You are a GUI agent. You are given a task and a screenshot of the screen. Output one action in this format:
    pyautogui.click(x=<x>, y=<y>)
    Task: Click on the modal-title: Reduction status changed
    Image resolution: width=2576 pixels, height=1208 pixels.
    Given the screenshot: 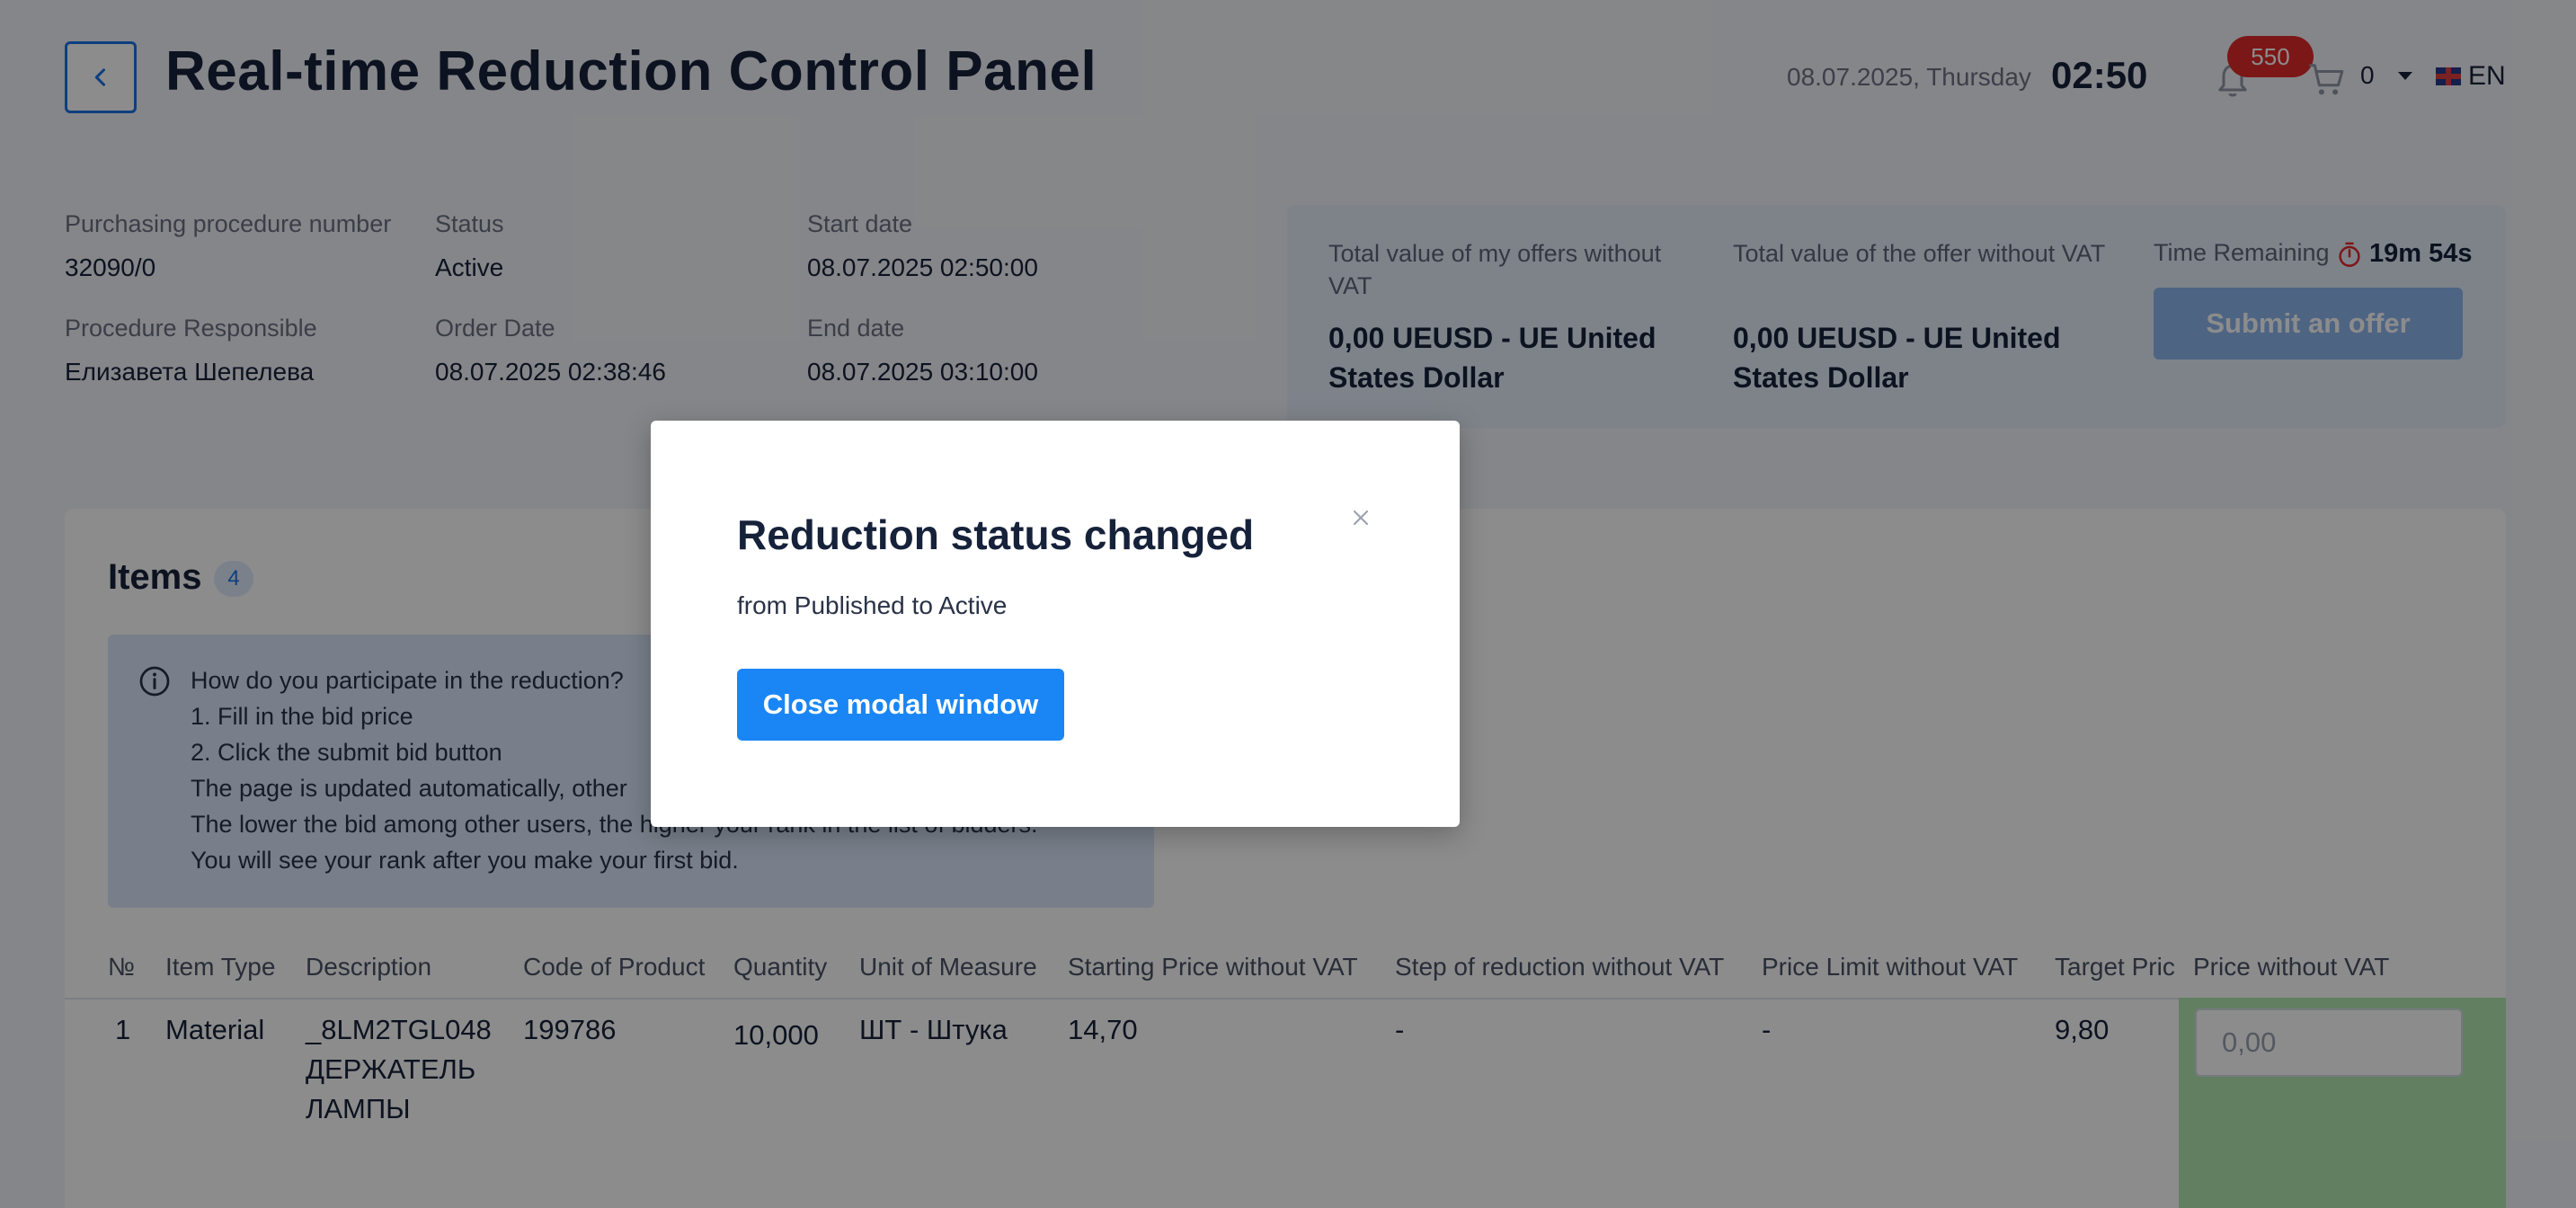 What is the action you would take?
    pyautogui.click(x=996, y=534)
    